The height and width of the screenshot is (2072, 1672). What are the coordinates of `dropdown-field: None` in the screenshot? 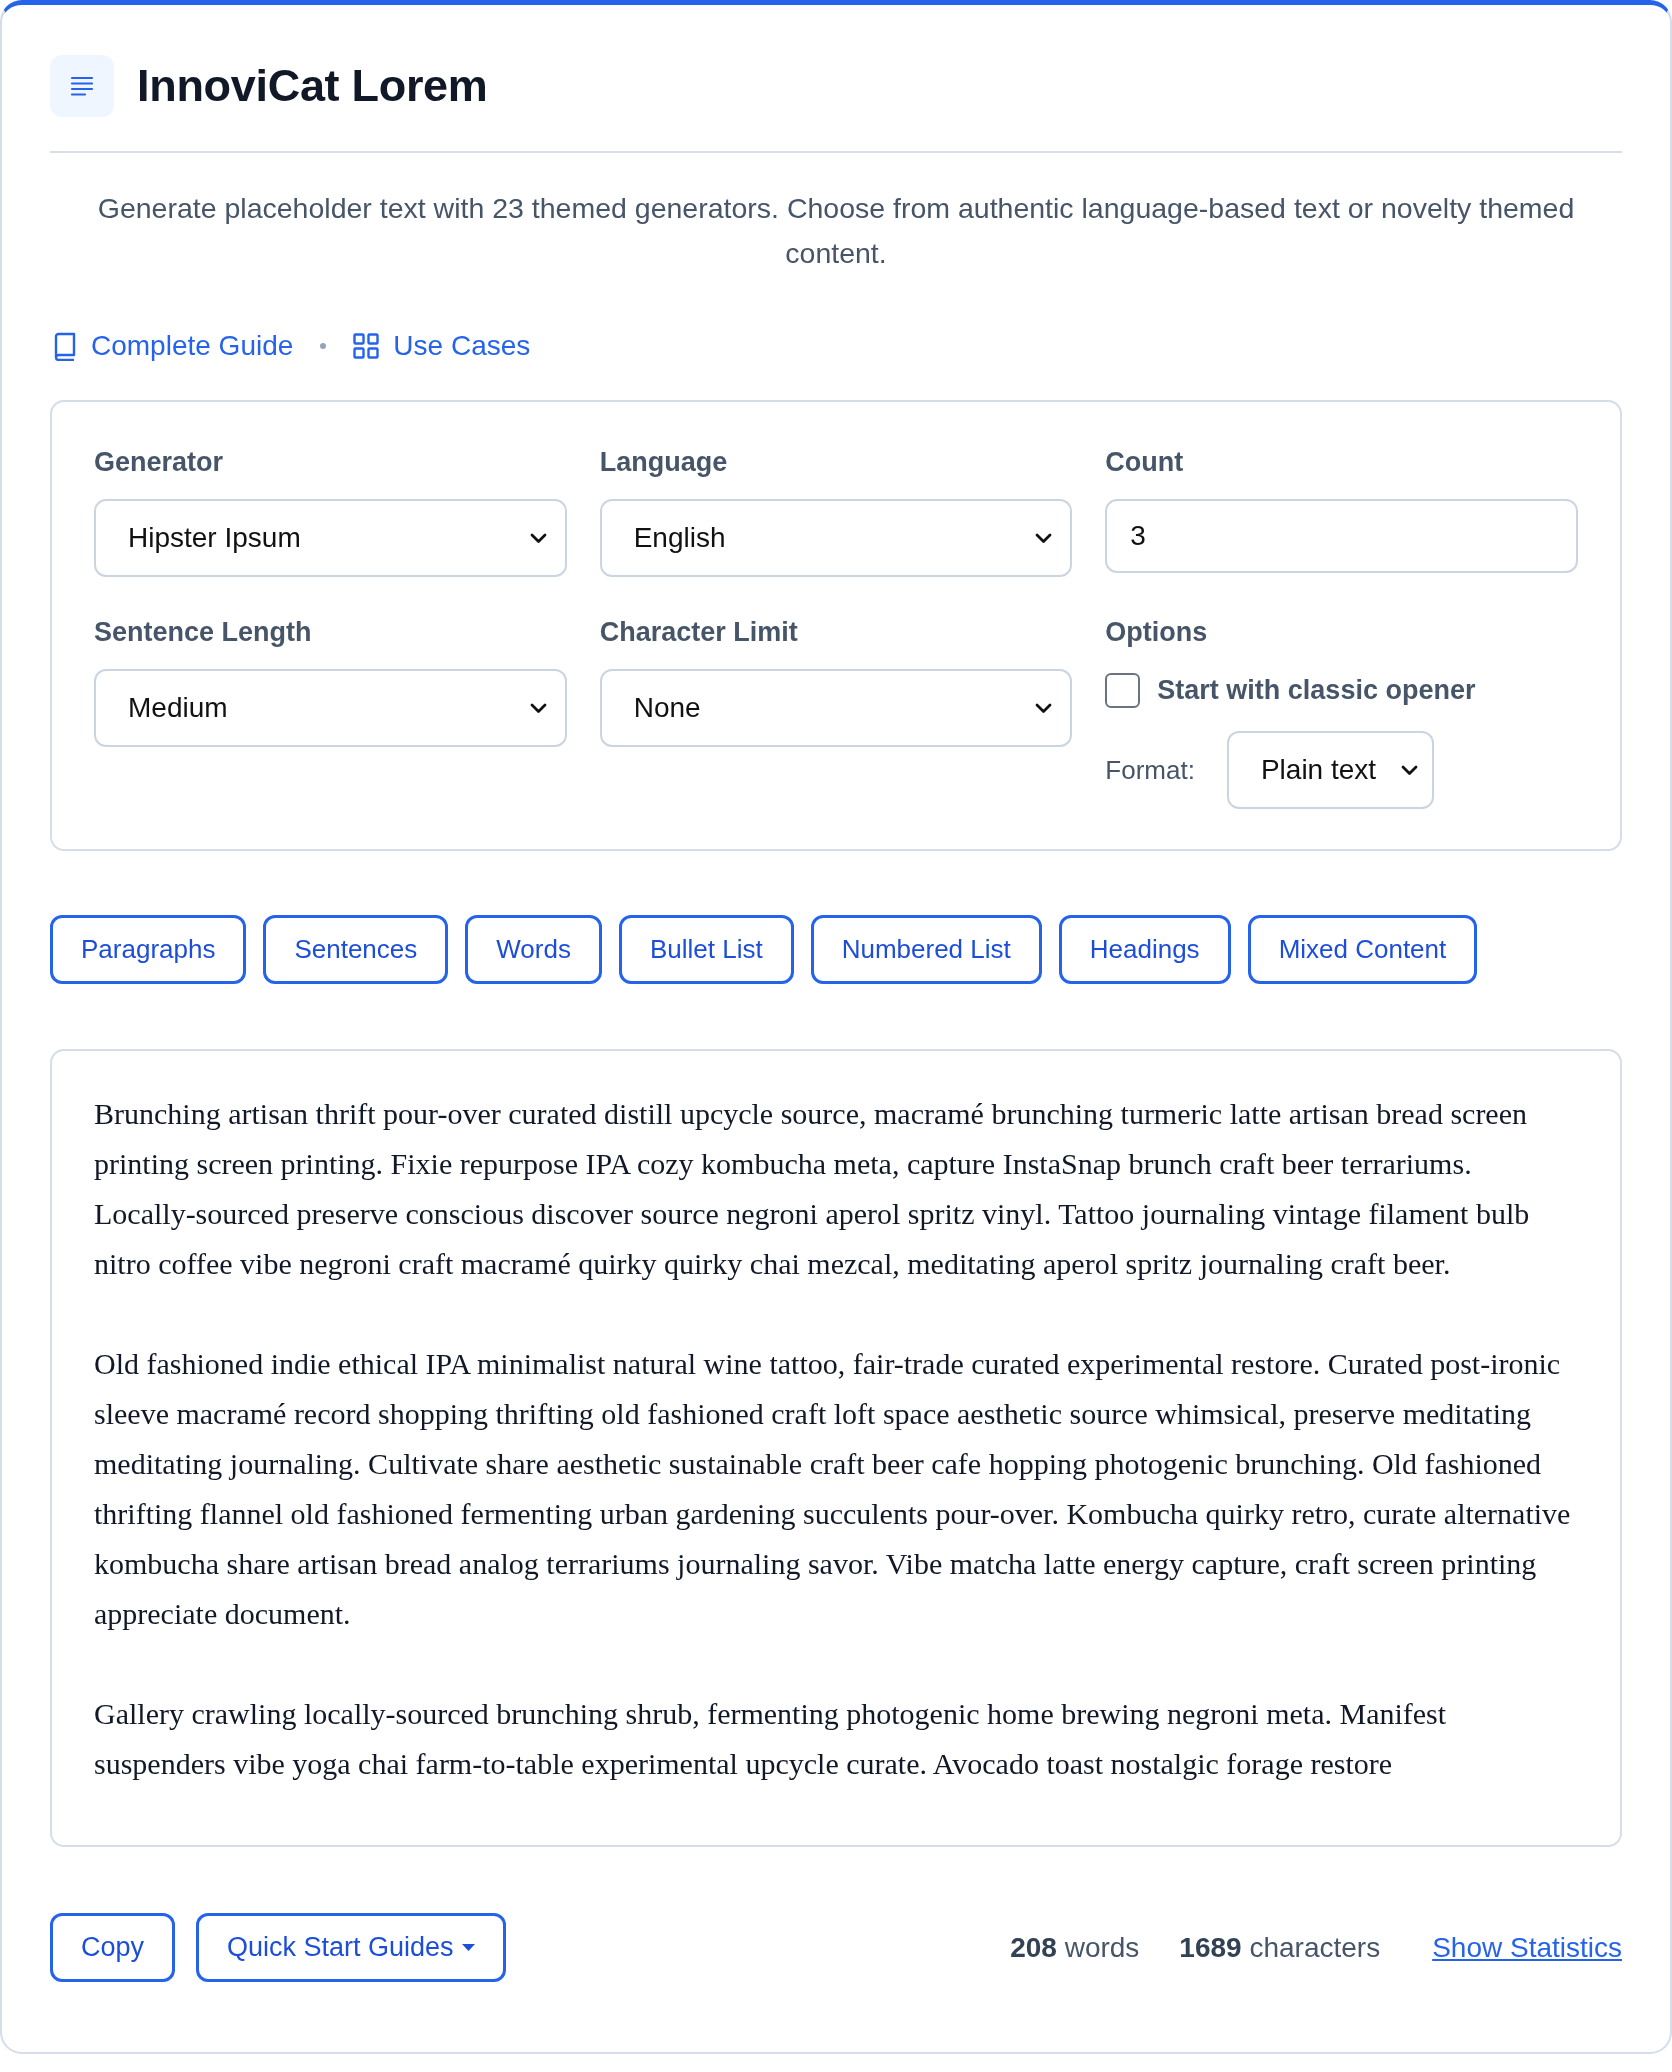 It's located at (836, 708).